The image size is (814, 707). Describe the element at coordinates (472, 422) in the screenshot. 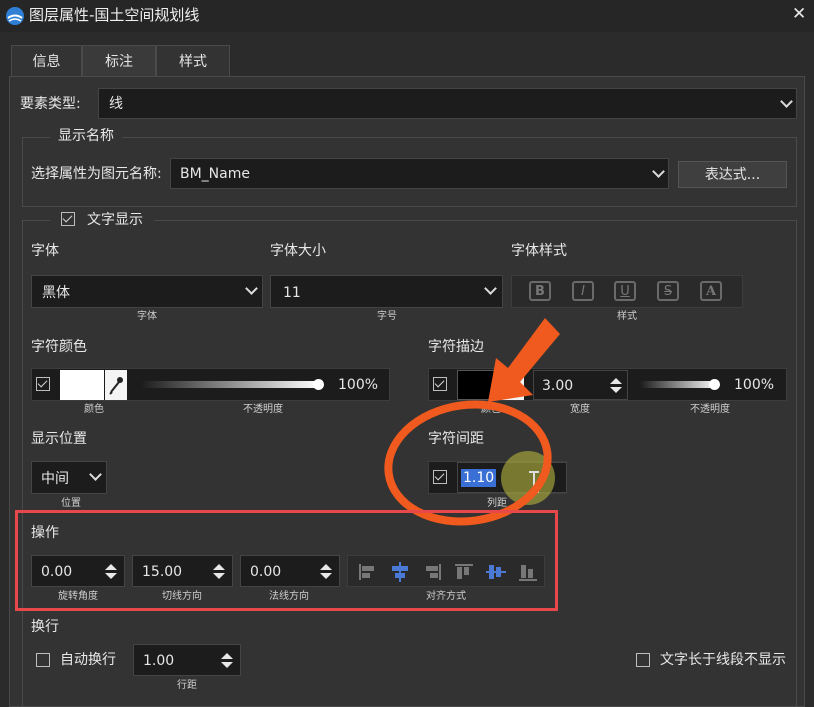

I see `annotation-overlay` at that location.